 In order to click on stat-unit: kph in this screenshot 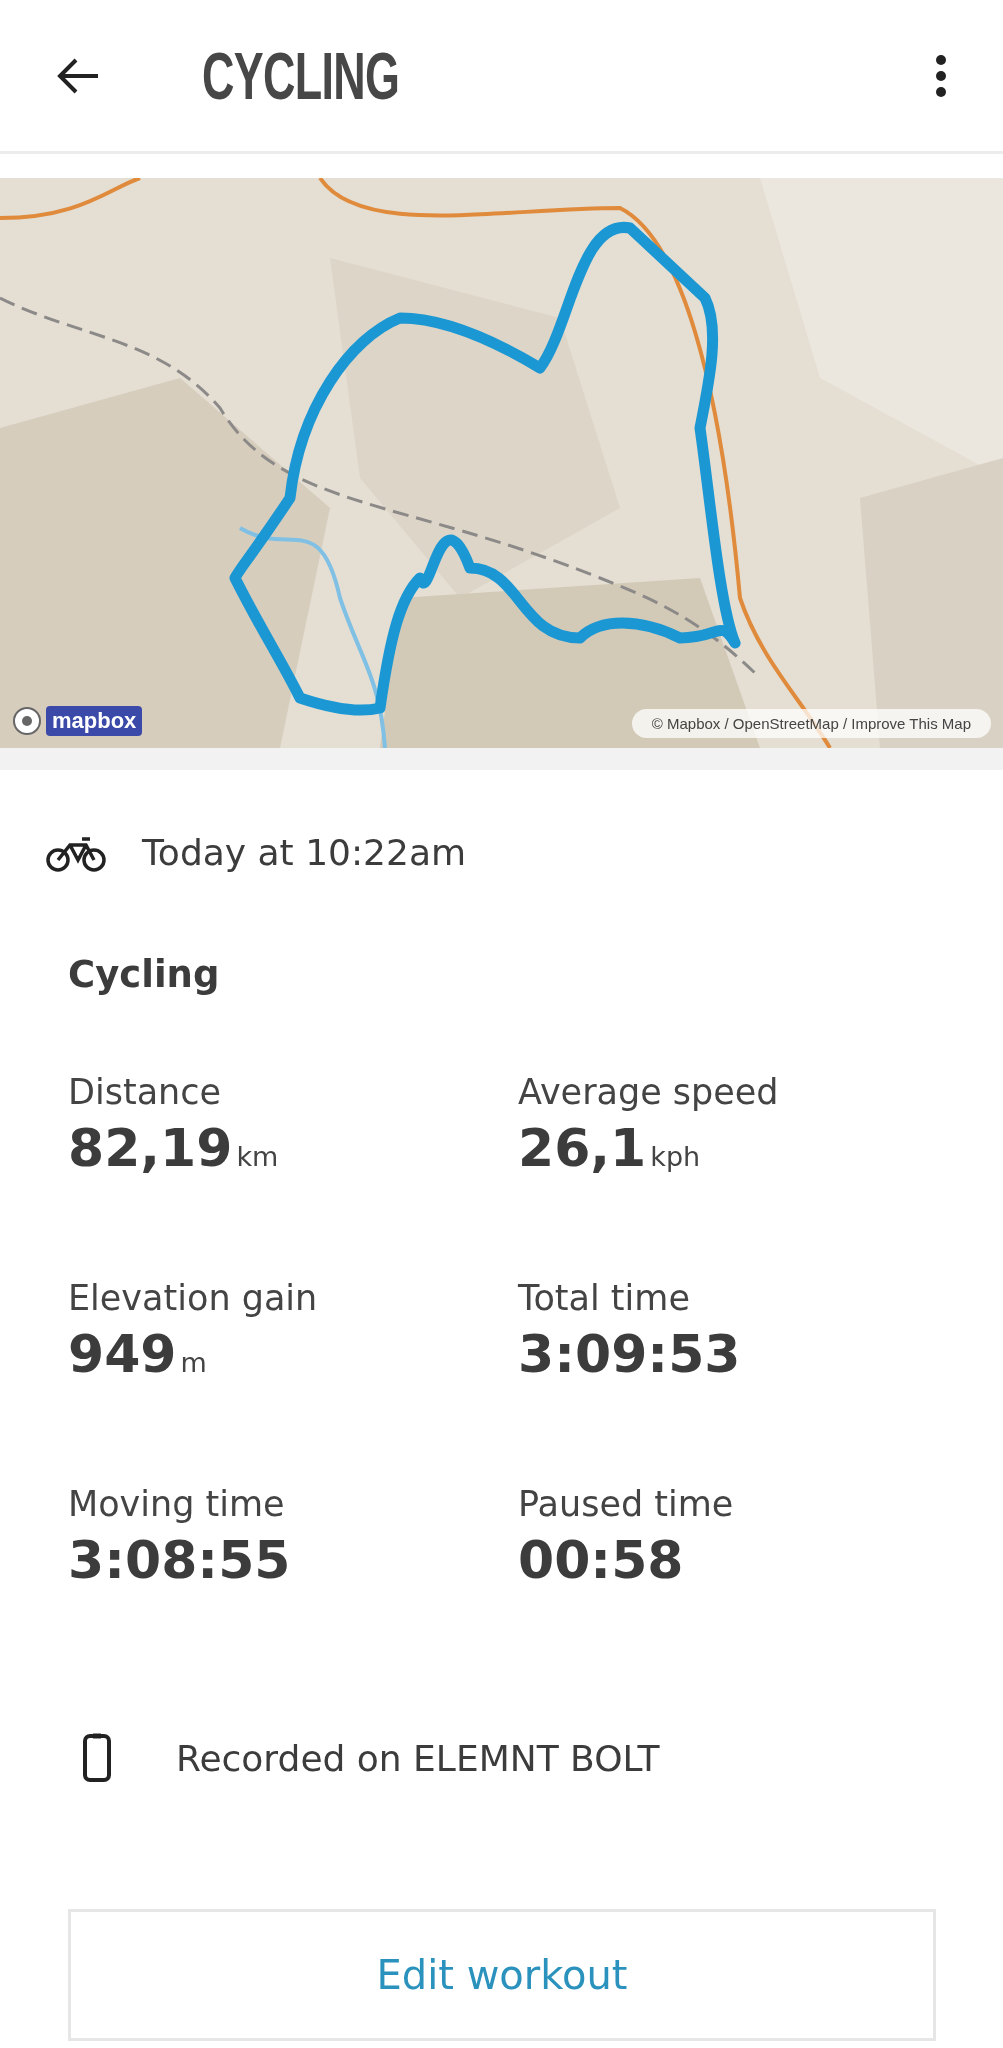, I will do `click(675, 1156)`.